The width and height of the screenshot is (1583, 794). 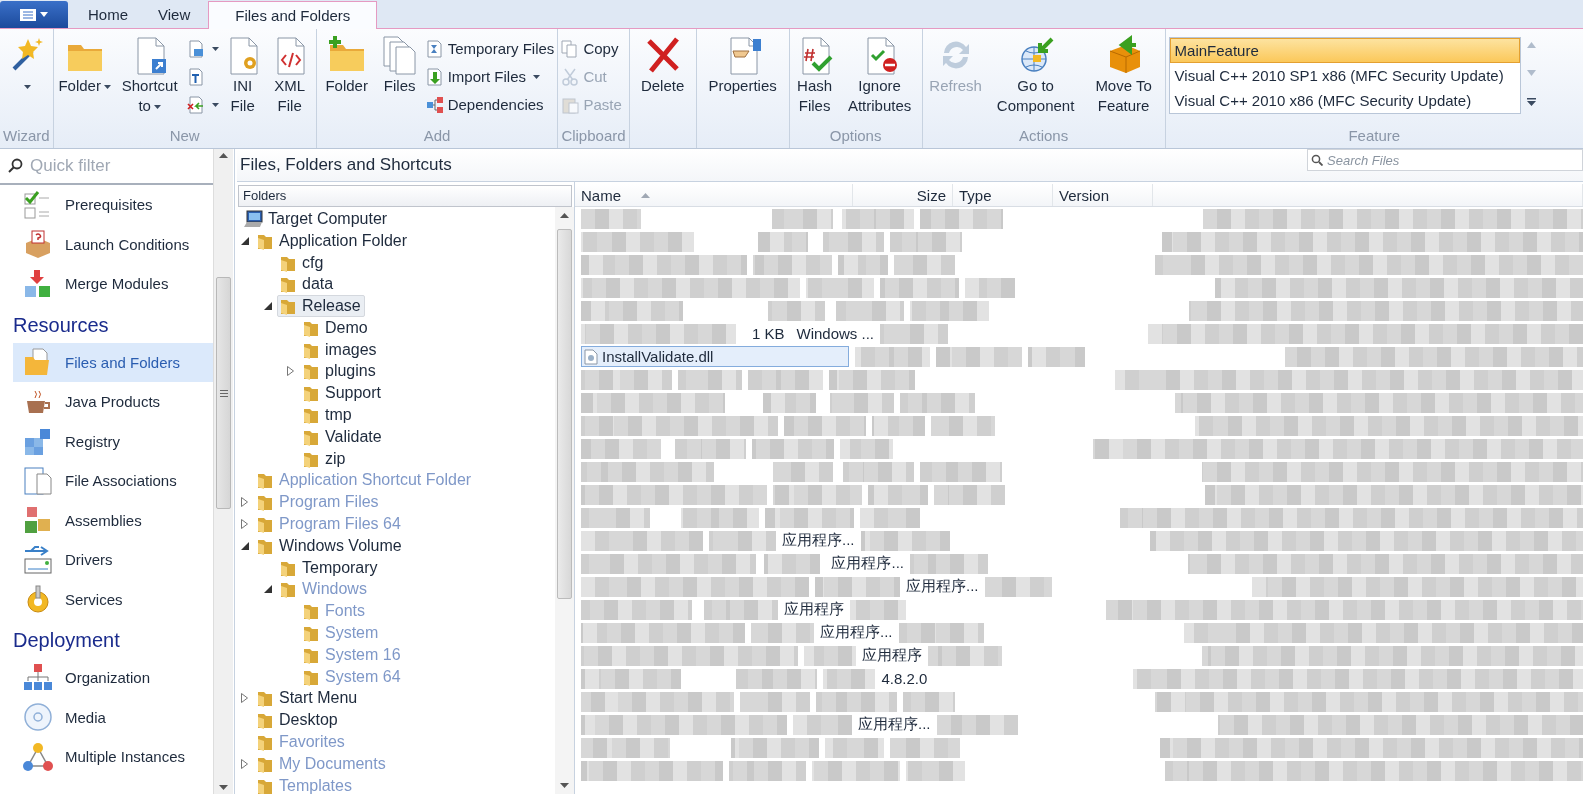 I want to click on column-header: Type, so click(x=1003, y=195).